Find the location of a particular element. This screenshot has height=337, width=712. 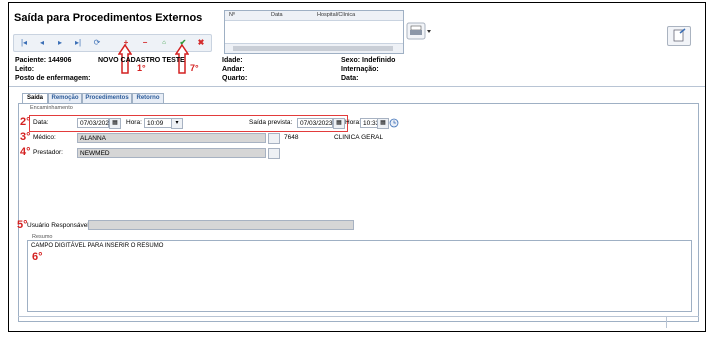

internacao-label: Internação: is located at coordinates (360, 69).